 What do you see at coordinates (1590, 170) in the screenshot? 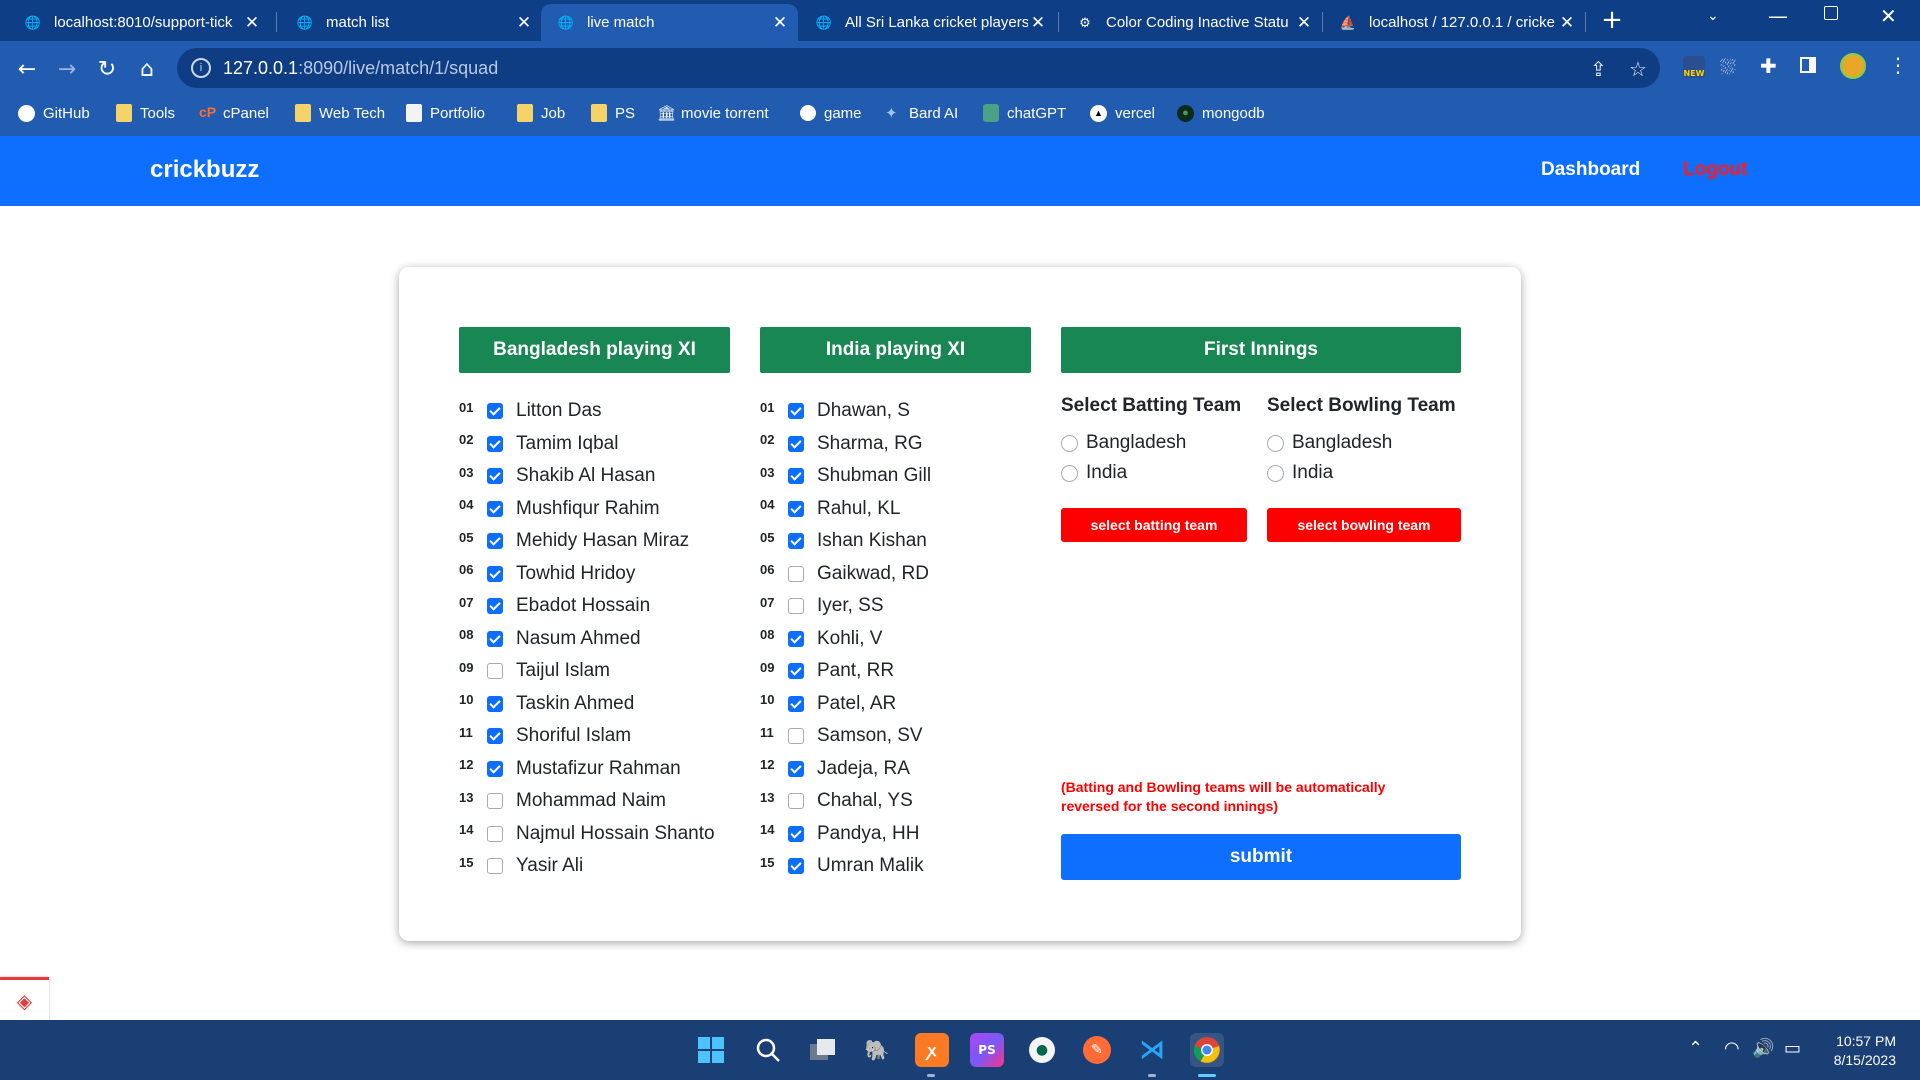
I see `dashboard-link: Dashboard` at bounding box center [1590, 170].